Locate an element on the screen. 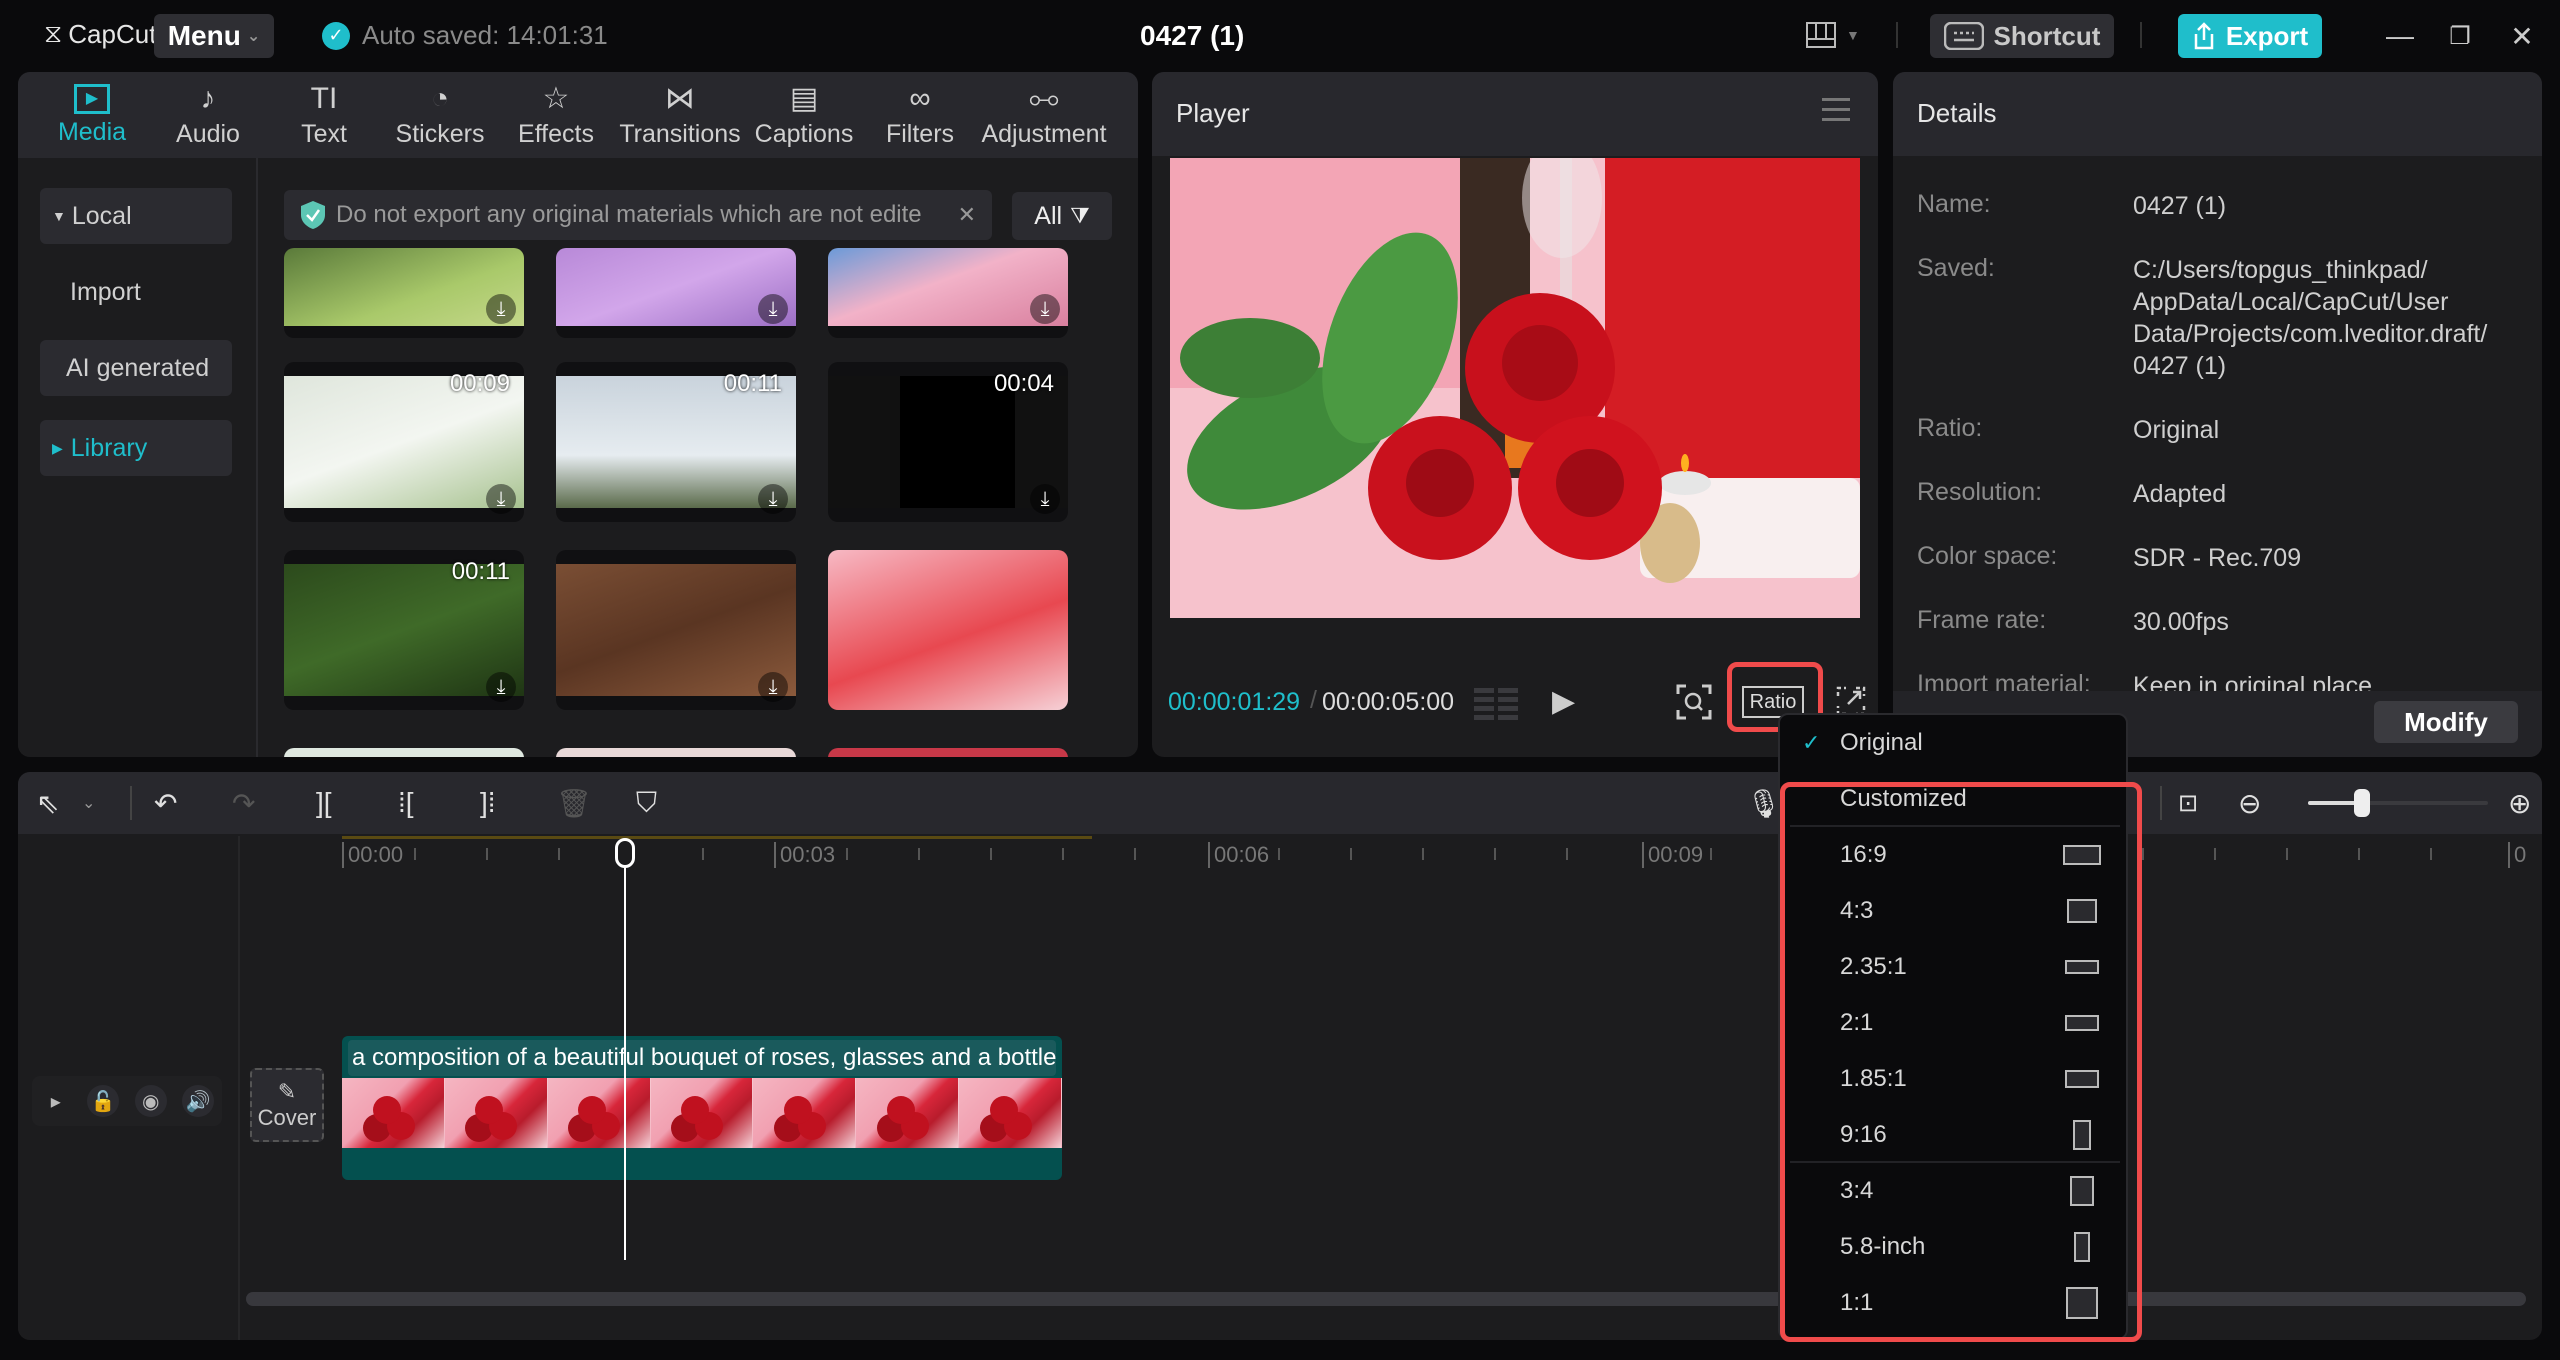  lock-icon: 🔓 is located at coordinates (103, 1101).